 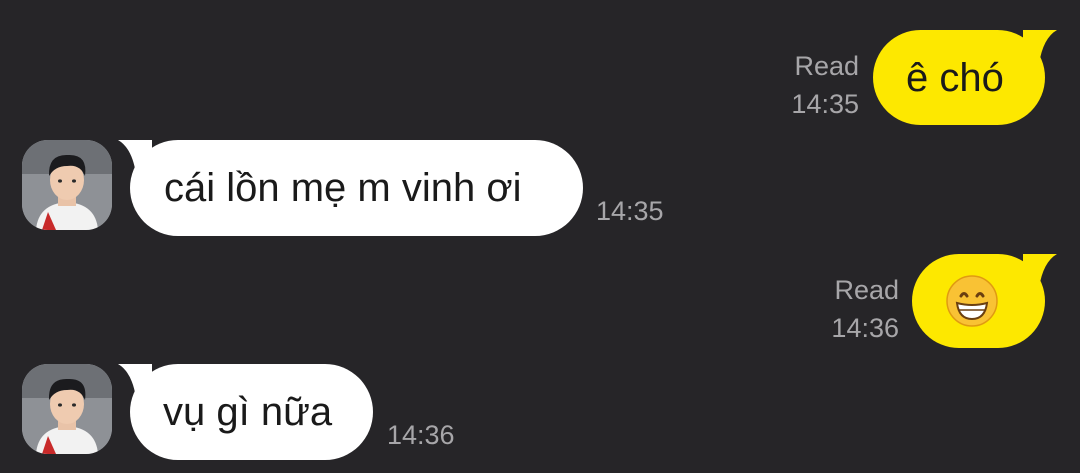 What do you see at coordinates (955, 77) in the screenshot?
I see `message-text: ê chó` at bounding box center [955, 77].